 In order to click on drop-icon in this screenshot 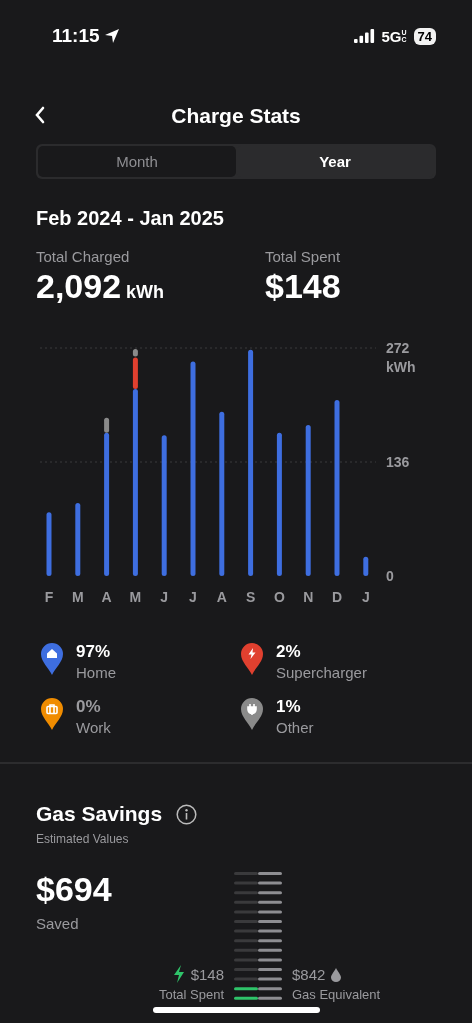, I will do `click(336, 974)`.